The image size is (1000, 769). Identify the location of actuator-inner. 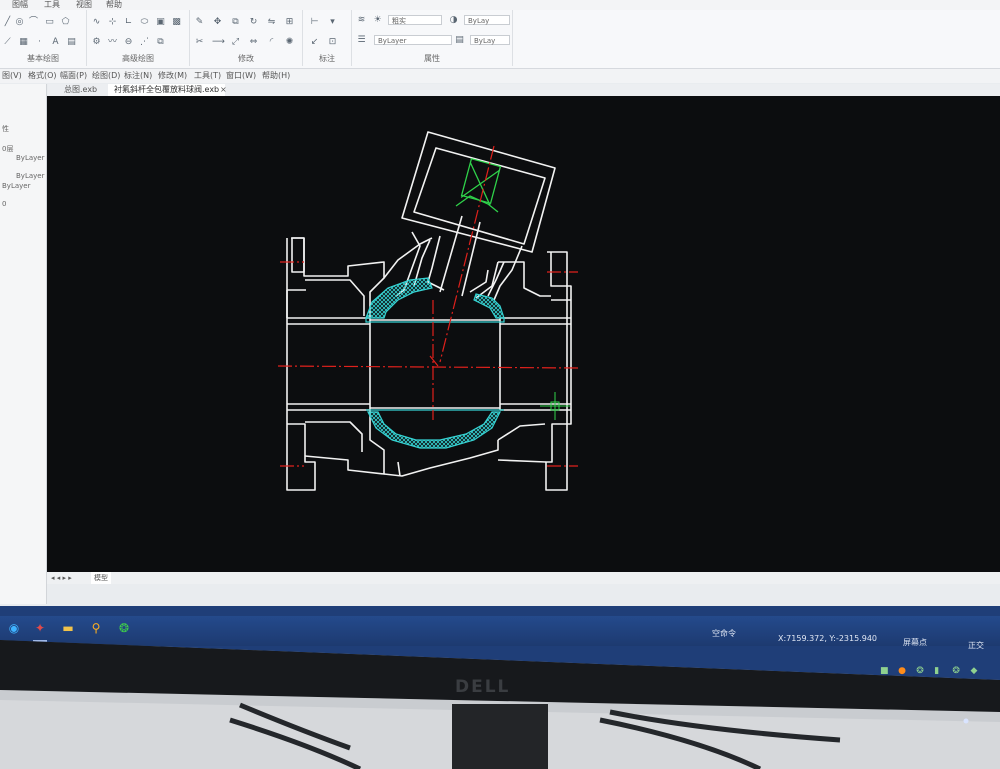
(479, 196).